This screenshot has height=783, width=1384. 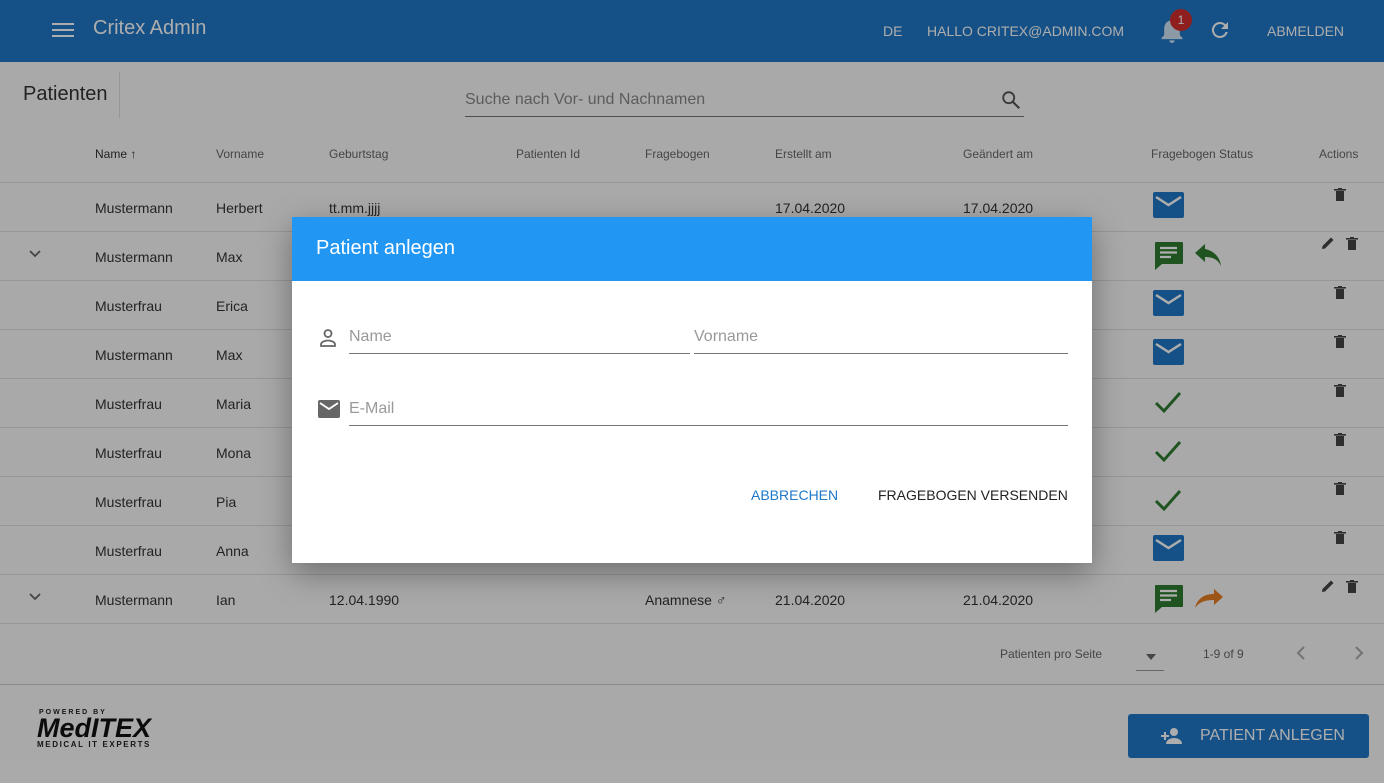 What do you see at coordinates (881, 335) in the screenshot?
I see `vorname-input` at bounding box center [881, 335].